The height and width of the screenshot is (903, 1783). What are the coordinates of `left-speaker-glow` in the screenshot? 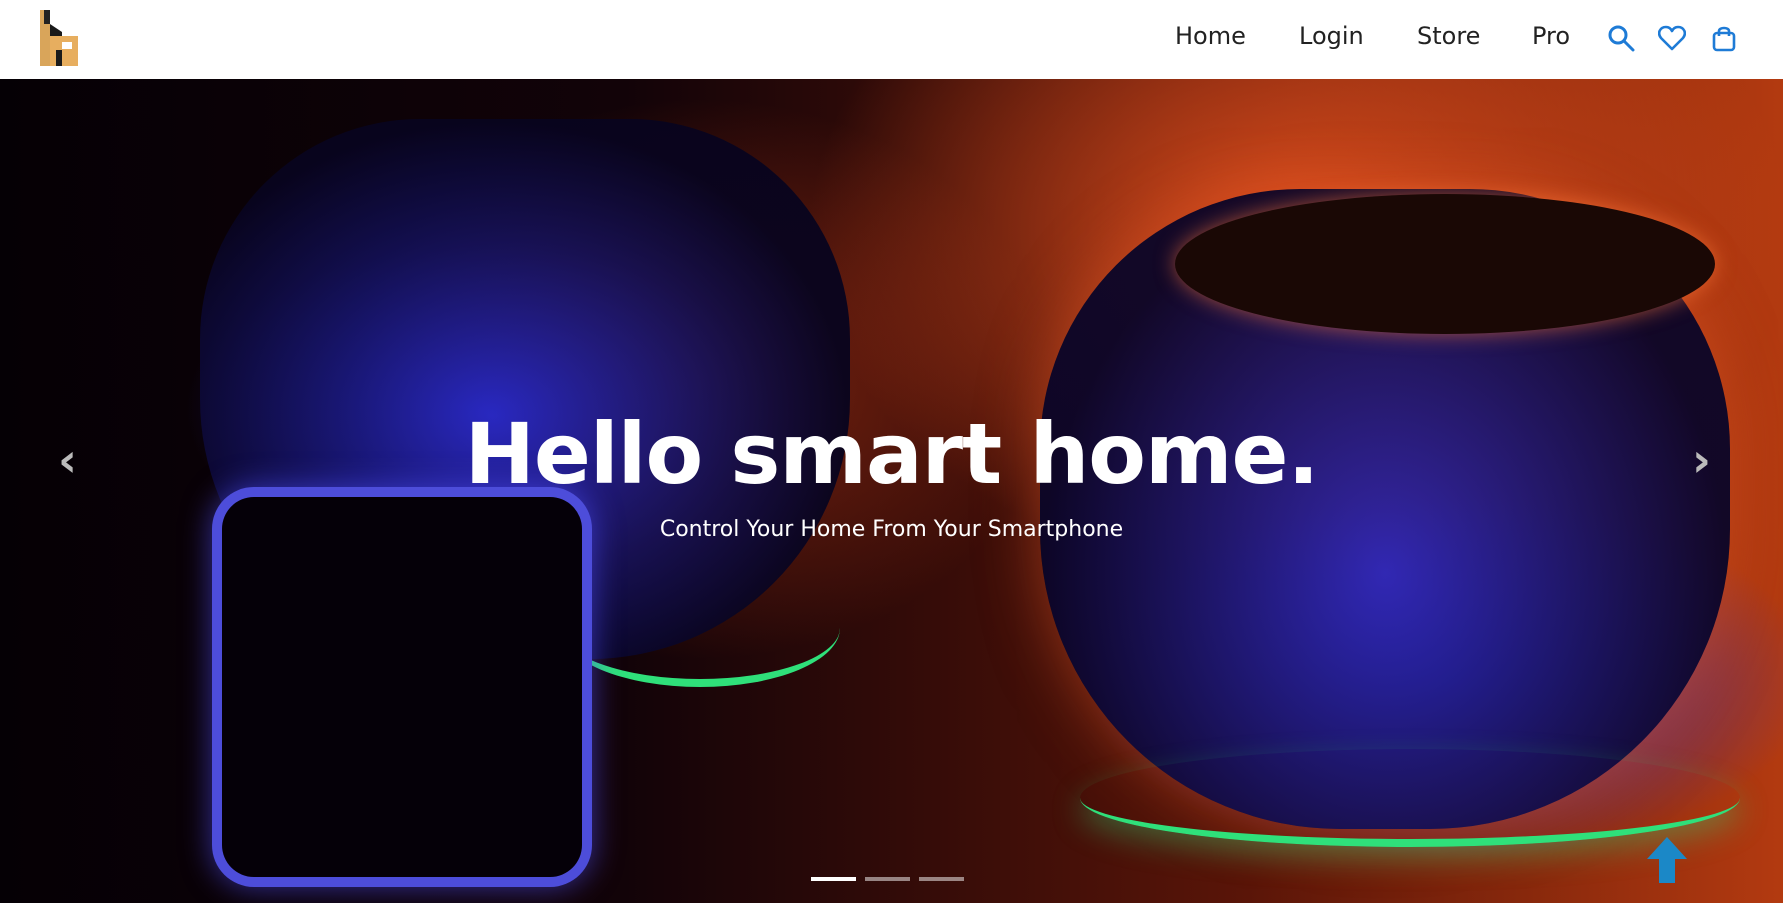 It's located at (700, 628).